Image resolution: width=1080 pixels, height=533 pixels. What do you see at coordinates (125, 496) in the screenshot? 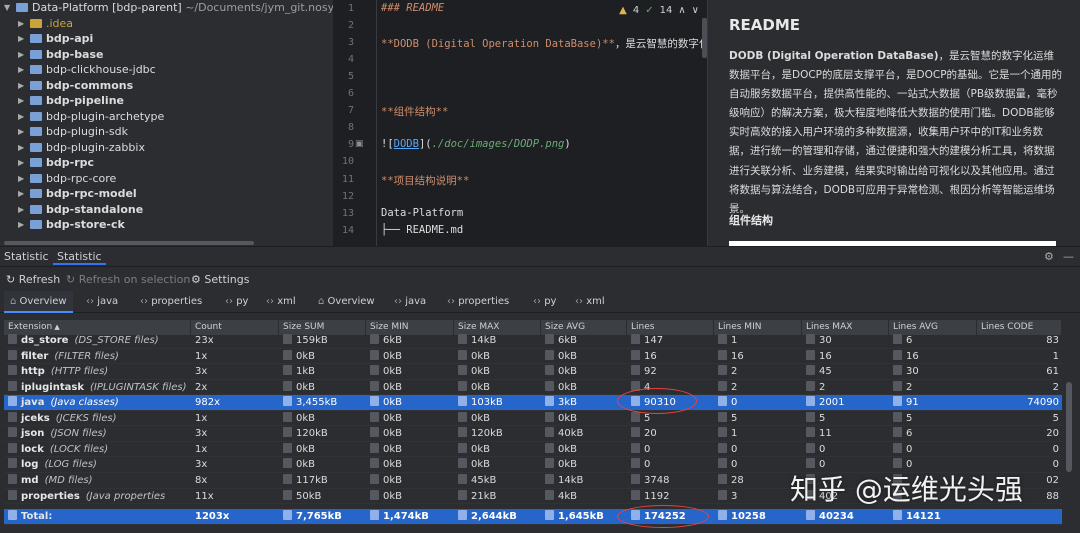
I see `extension-description: (Java properties` at bounding box center [125, 496].